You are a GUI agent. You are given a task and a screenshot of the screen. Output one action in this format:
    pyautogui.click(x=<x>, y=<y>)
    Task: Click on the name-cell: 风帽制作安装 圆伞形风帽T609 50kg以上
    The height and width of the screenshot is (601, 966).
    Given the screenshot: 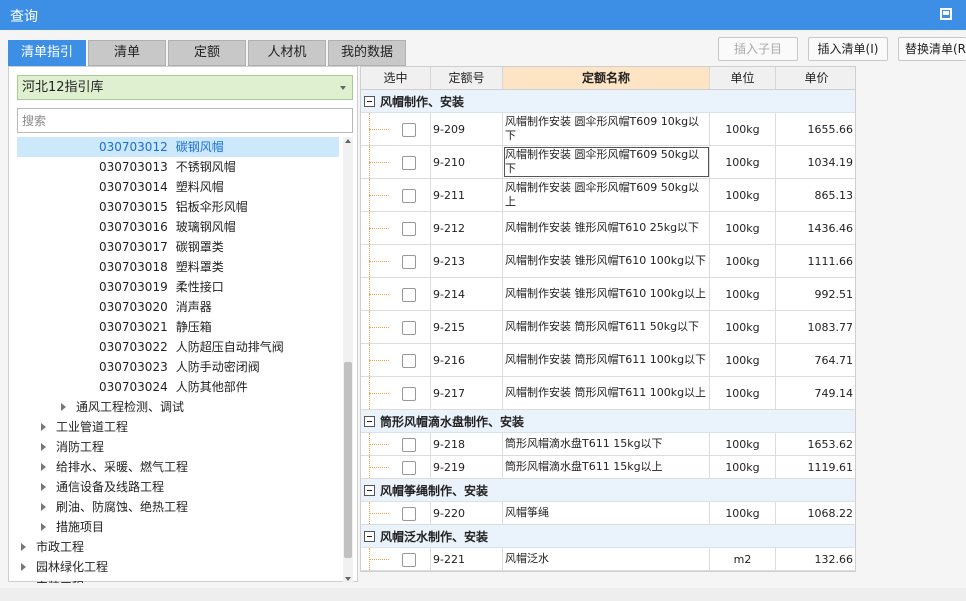 What is the action you would take?
    pyautogui.click(x=606, y=195)
    